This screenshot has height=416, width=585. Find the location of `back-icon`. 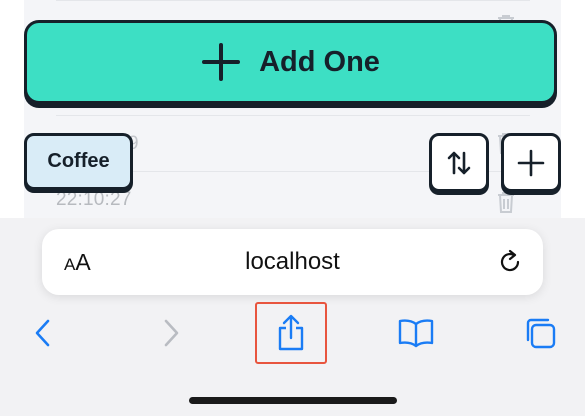

back-icon is located at coordinates (42, 333).